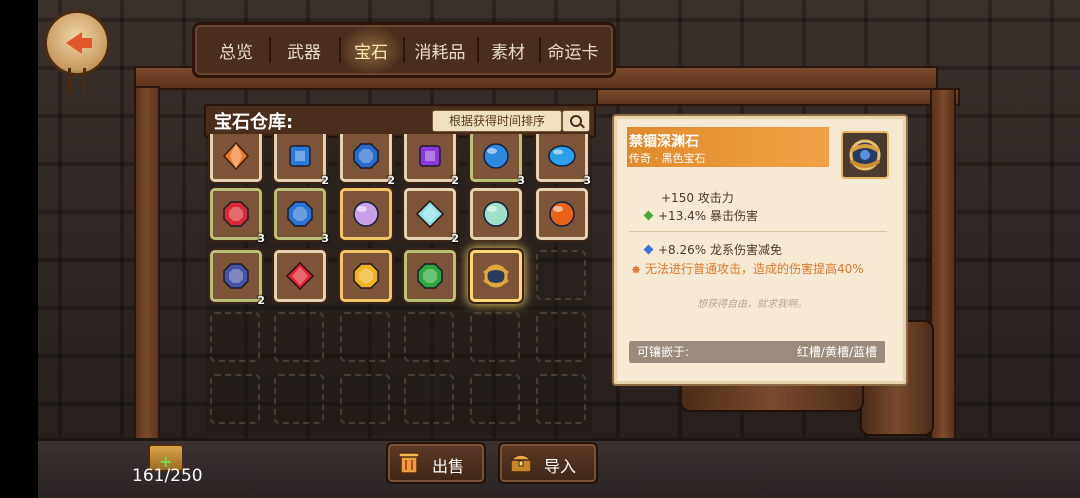 This screenshot has height=498, width=1080. What do you see at coordinates (77, 81) in the screenshot?
I see `back-button-stand` at bounding box center [77, 81].